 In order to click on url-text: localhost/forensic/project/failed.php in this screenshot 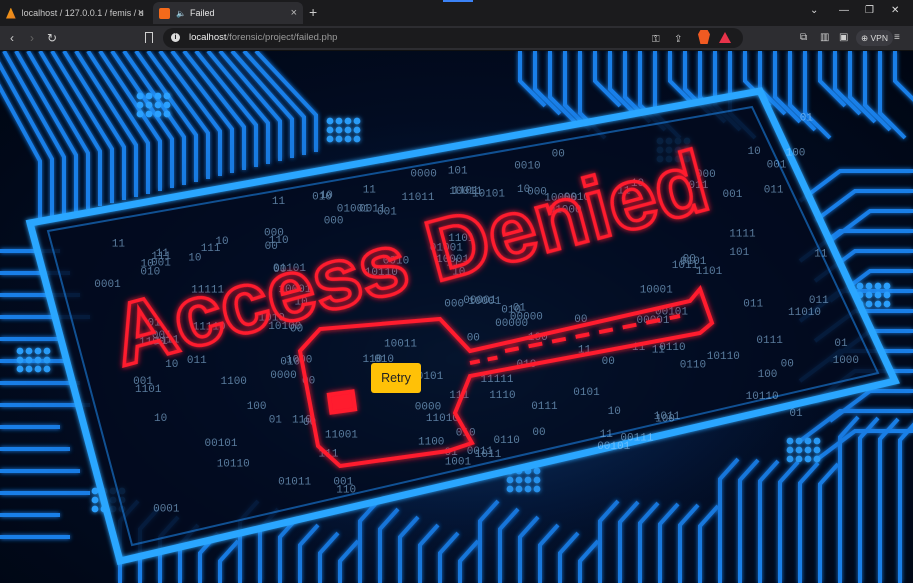, I will do `click(263, 37)`.